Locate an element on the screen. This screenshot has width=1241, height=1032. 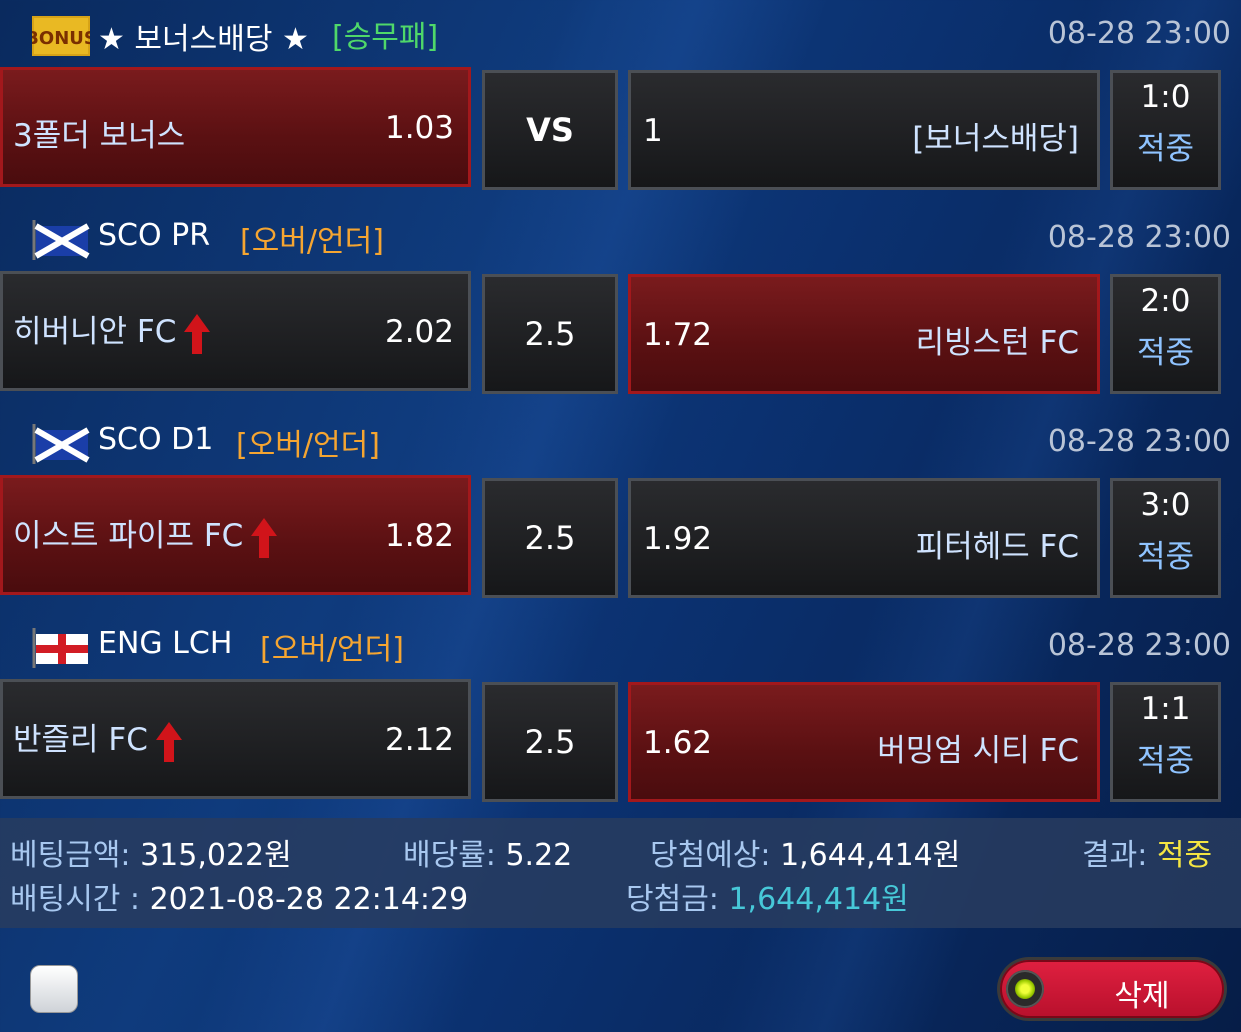
away-odds-cell: 1.92 피터헤드 FC is located at coordinates (864, 538).